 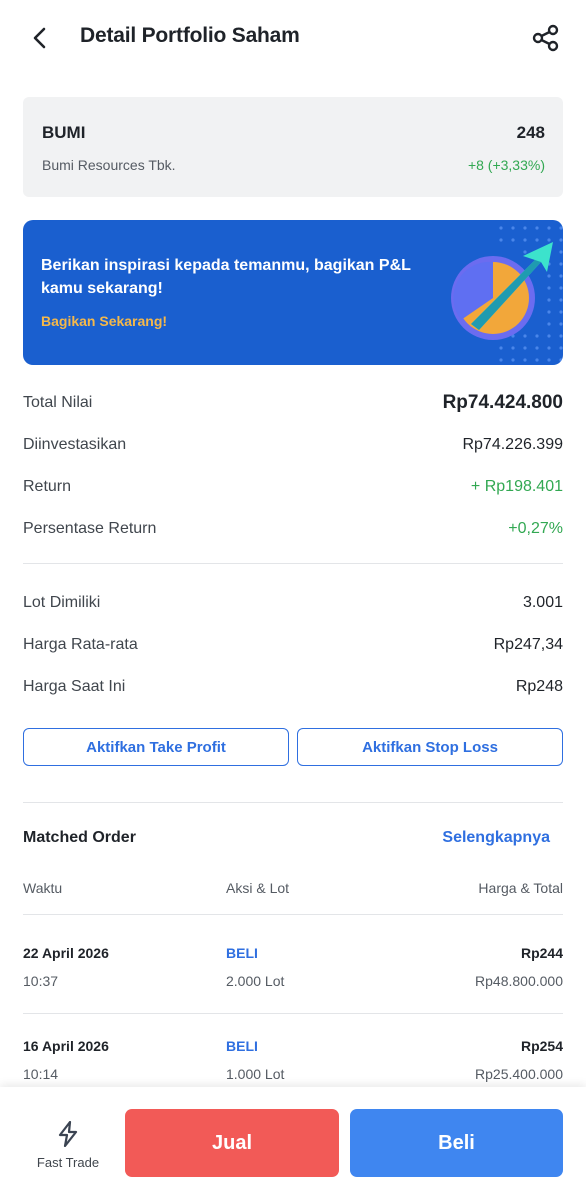 What do you see at coordinates (68, 1162) in the screenshot?
I see `fast-trade-label: Fast Trade` at bounding box center [68, 1162].